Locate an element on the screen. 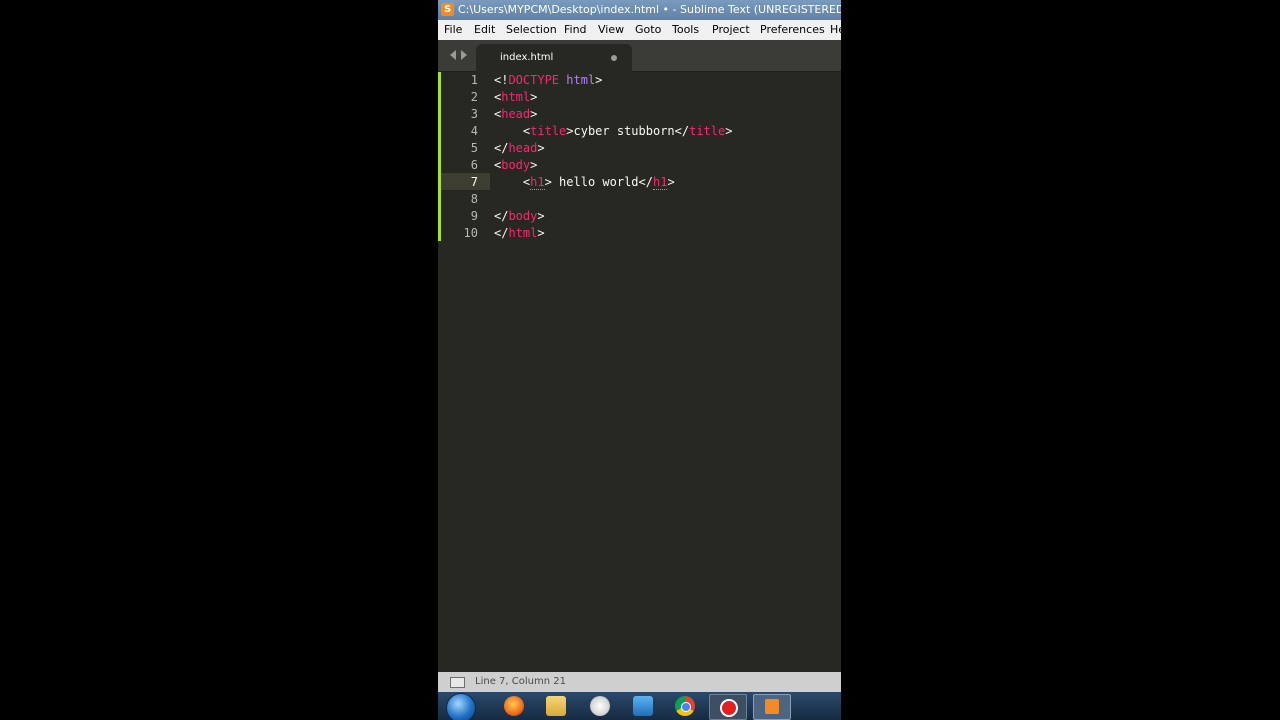  console-toggle-icon is located at coordinates (457, 682).